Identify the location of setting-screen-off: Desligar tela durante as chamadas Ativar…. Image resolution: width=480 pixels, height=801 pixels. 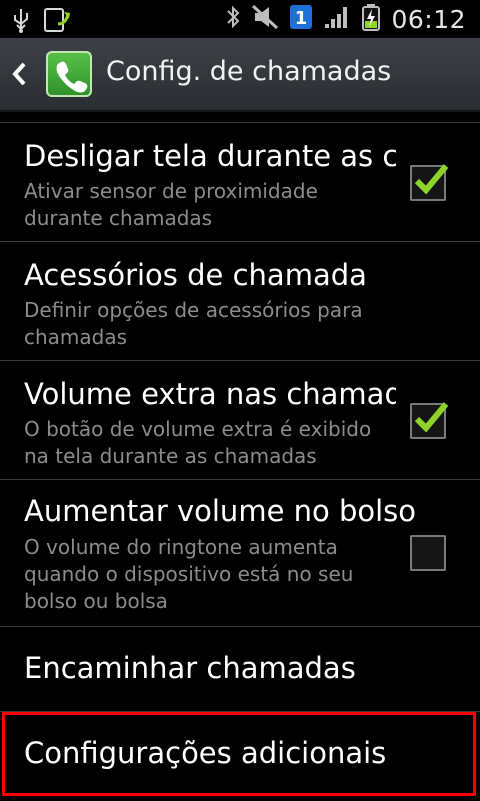
(240, 181).